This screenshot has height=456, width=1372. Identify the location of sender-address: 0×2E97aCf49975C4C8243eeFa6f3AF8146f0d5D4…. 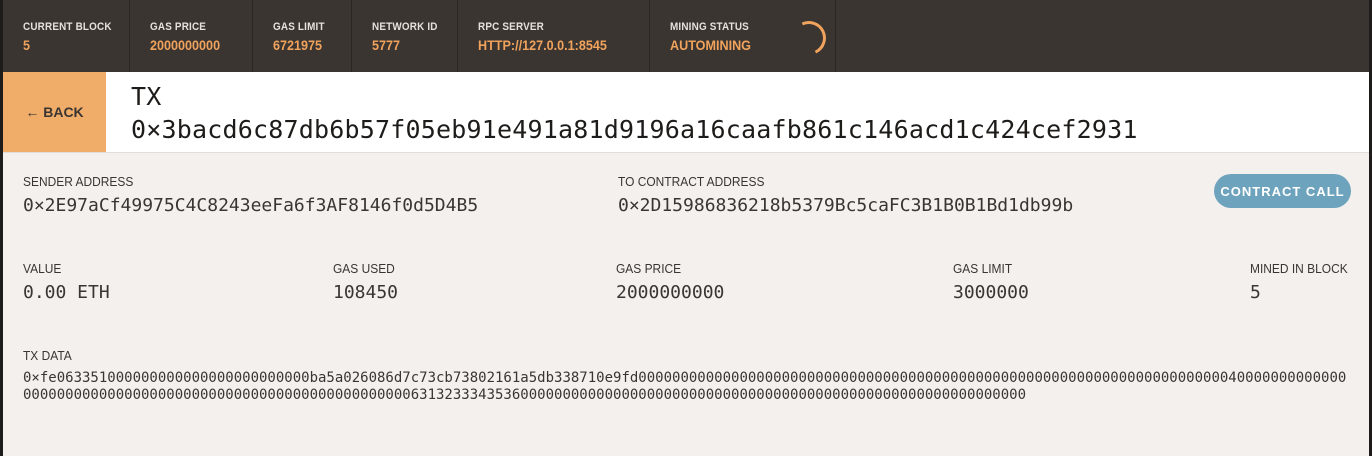
(250, 206).